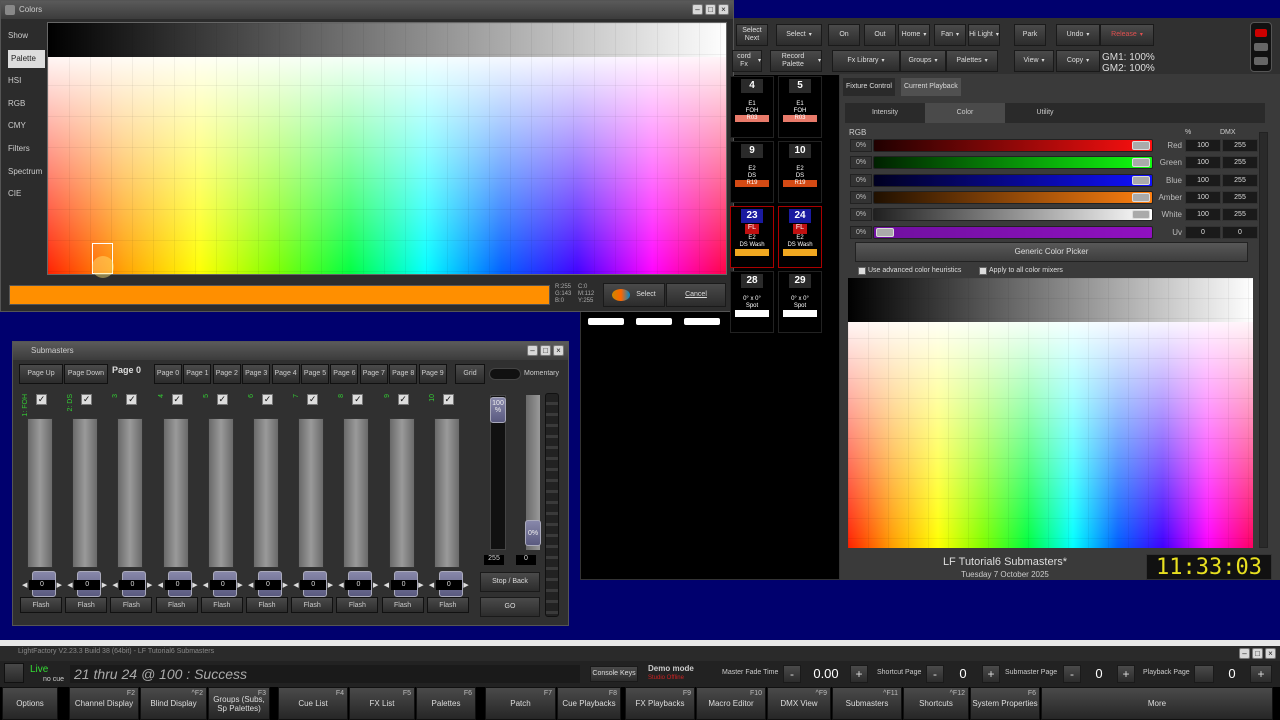  Describe the element at coordinates (533, 533) in the screenshot. I see `second-fader-knob: 0%` at that location.